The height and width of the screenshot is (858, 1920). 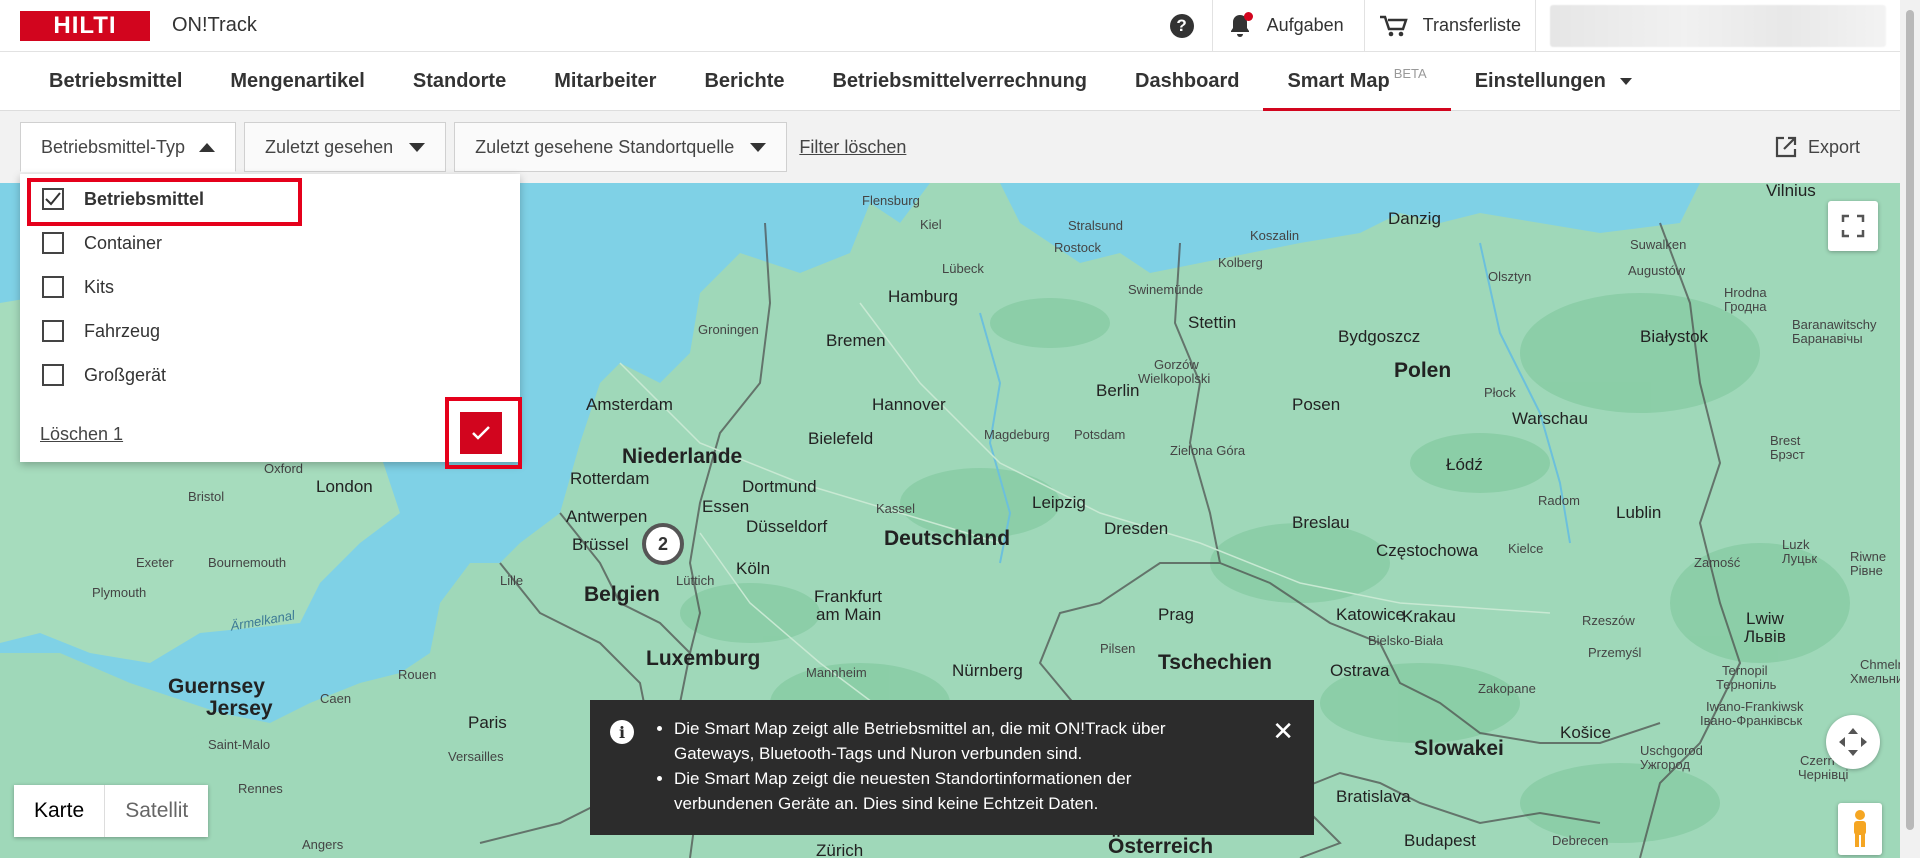 What do you see at coordinates (1471, 25) in the screenshot?
I see `transfer-list-label: Transferliste` at bounding box center [1471, 25].